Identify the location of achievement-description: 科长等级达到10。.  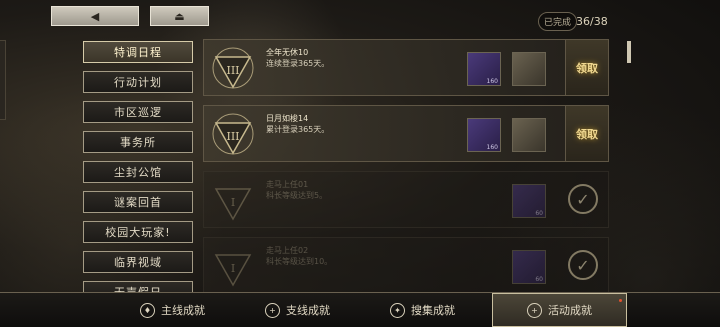
(299, 261).